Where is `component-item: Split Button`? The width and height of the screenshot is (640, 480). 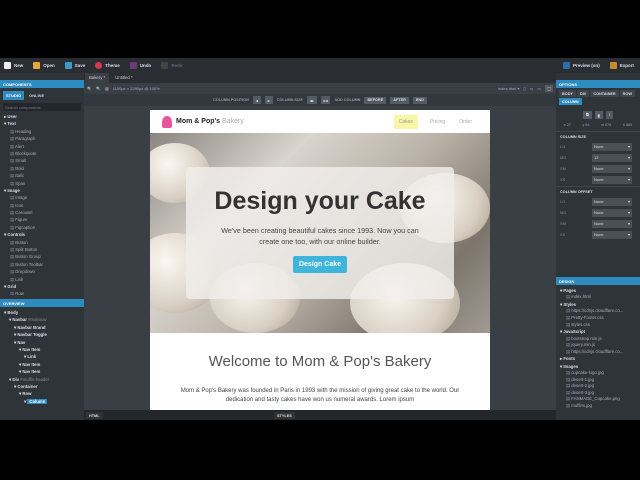
component-item: Split Button is located at coordinates (42, 249).